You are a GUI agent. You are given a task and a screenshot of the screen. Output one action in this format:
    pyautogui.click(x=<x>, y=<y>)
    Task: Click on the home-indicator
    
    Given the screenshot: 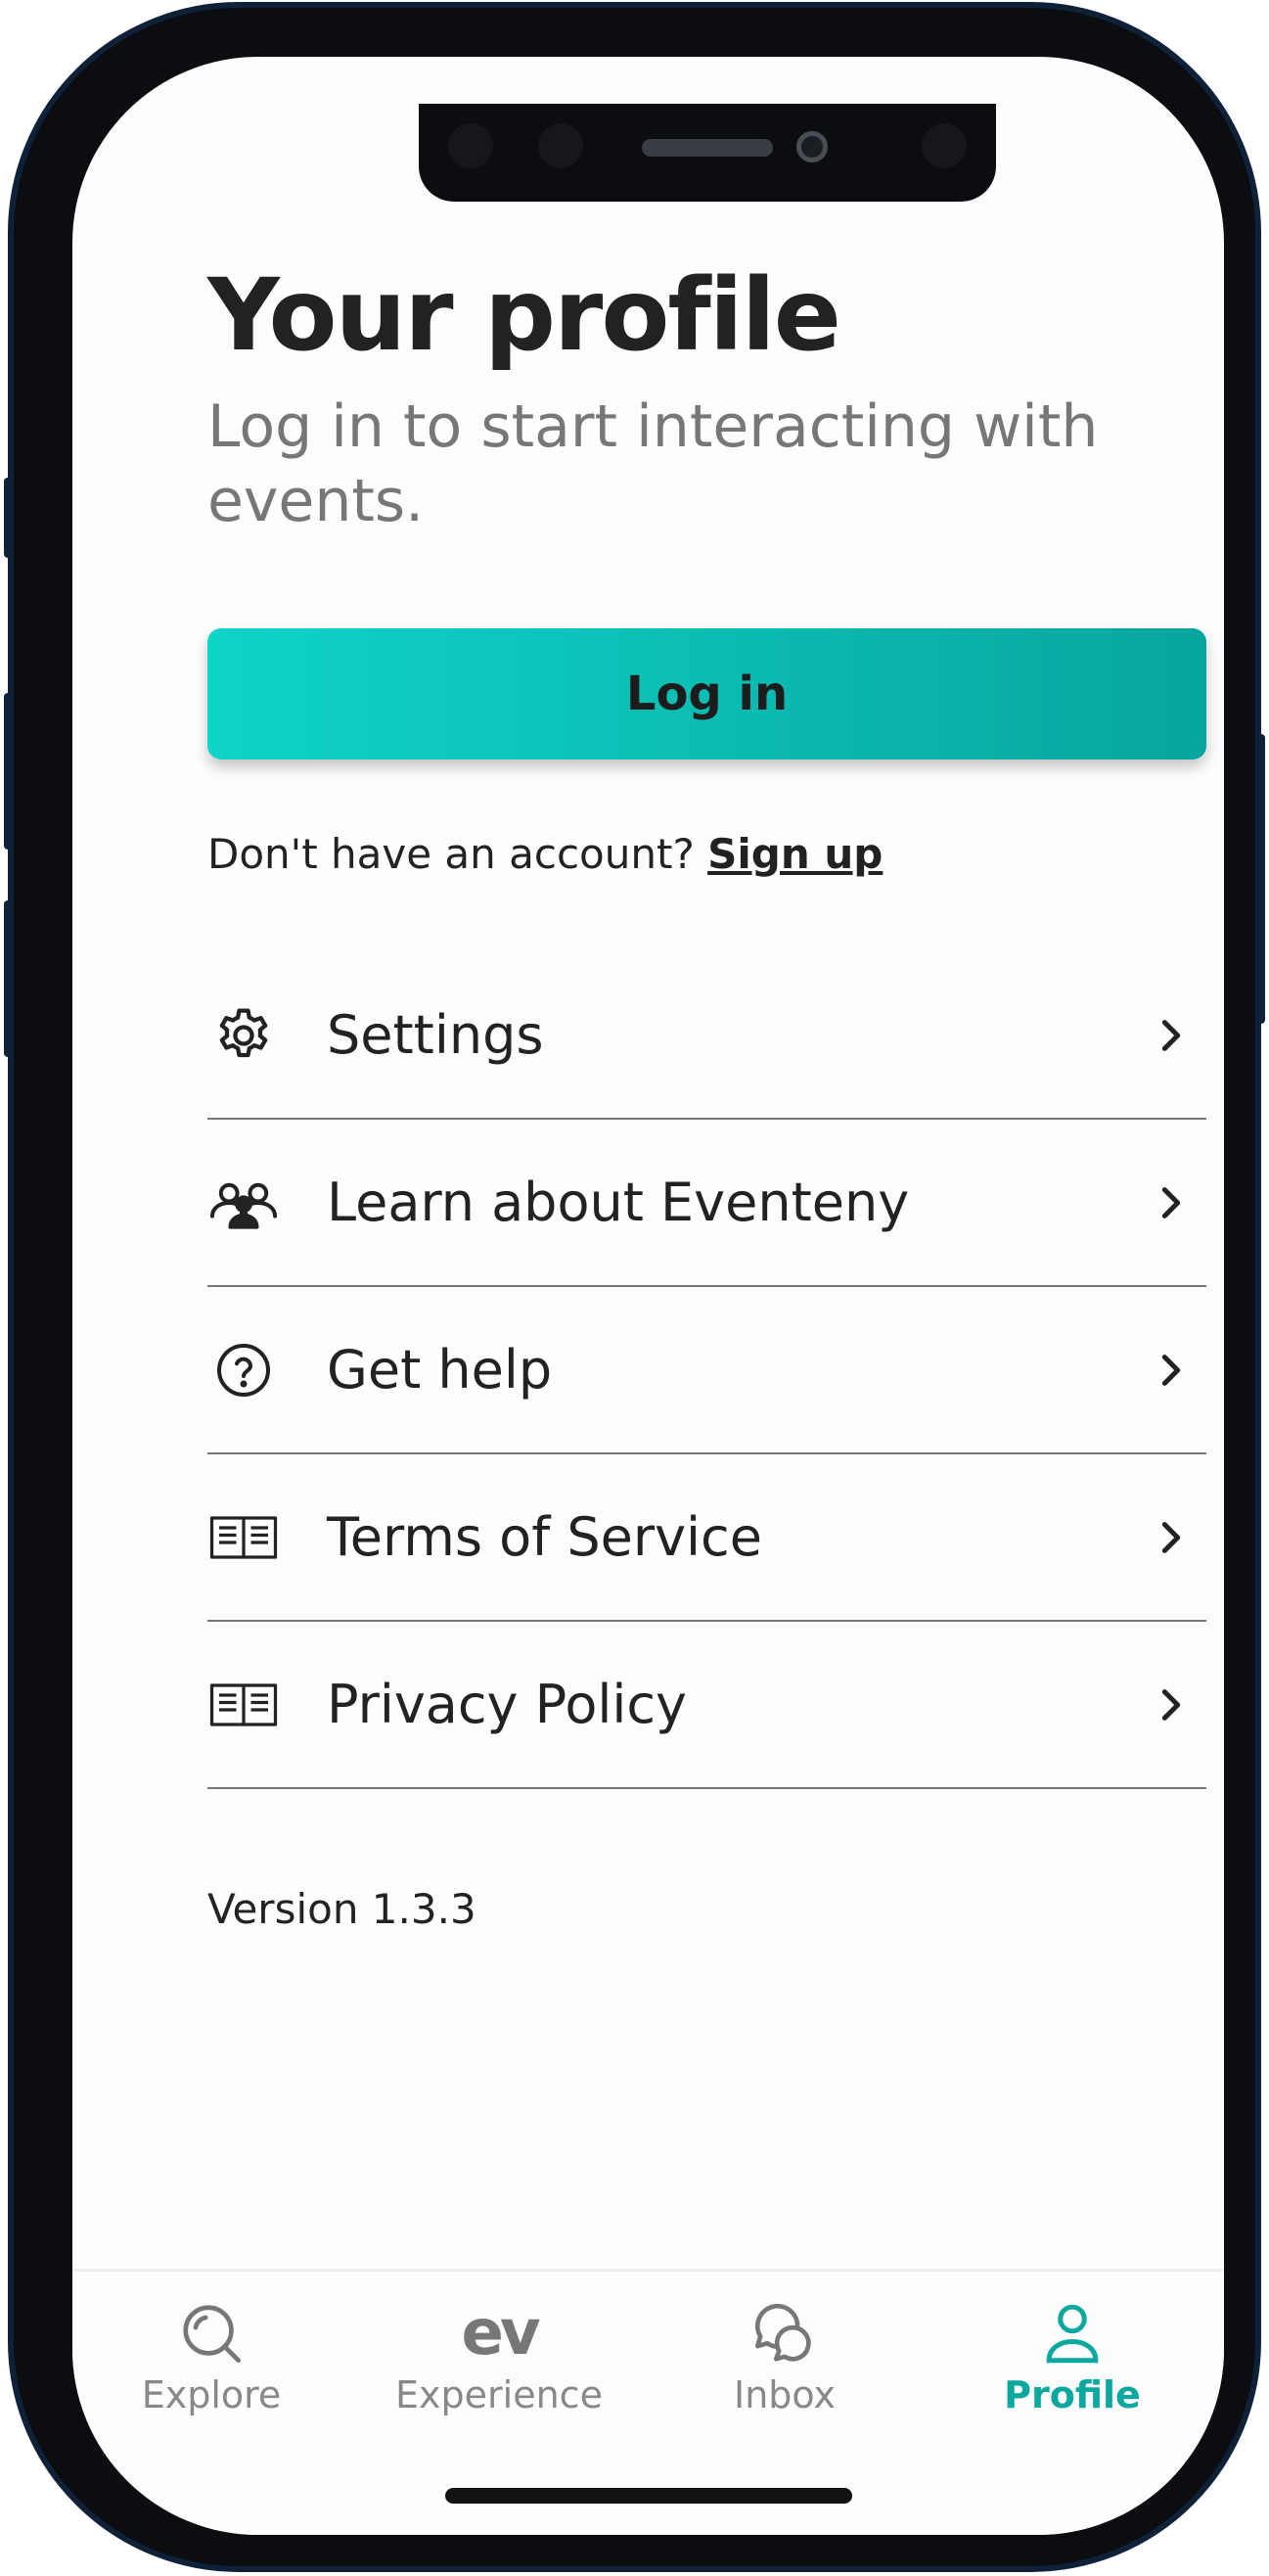 What is the action you would take?
    pyautogui.click(x=648, y=2496)
    